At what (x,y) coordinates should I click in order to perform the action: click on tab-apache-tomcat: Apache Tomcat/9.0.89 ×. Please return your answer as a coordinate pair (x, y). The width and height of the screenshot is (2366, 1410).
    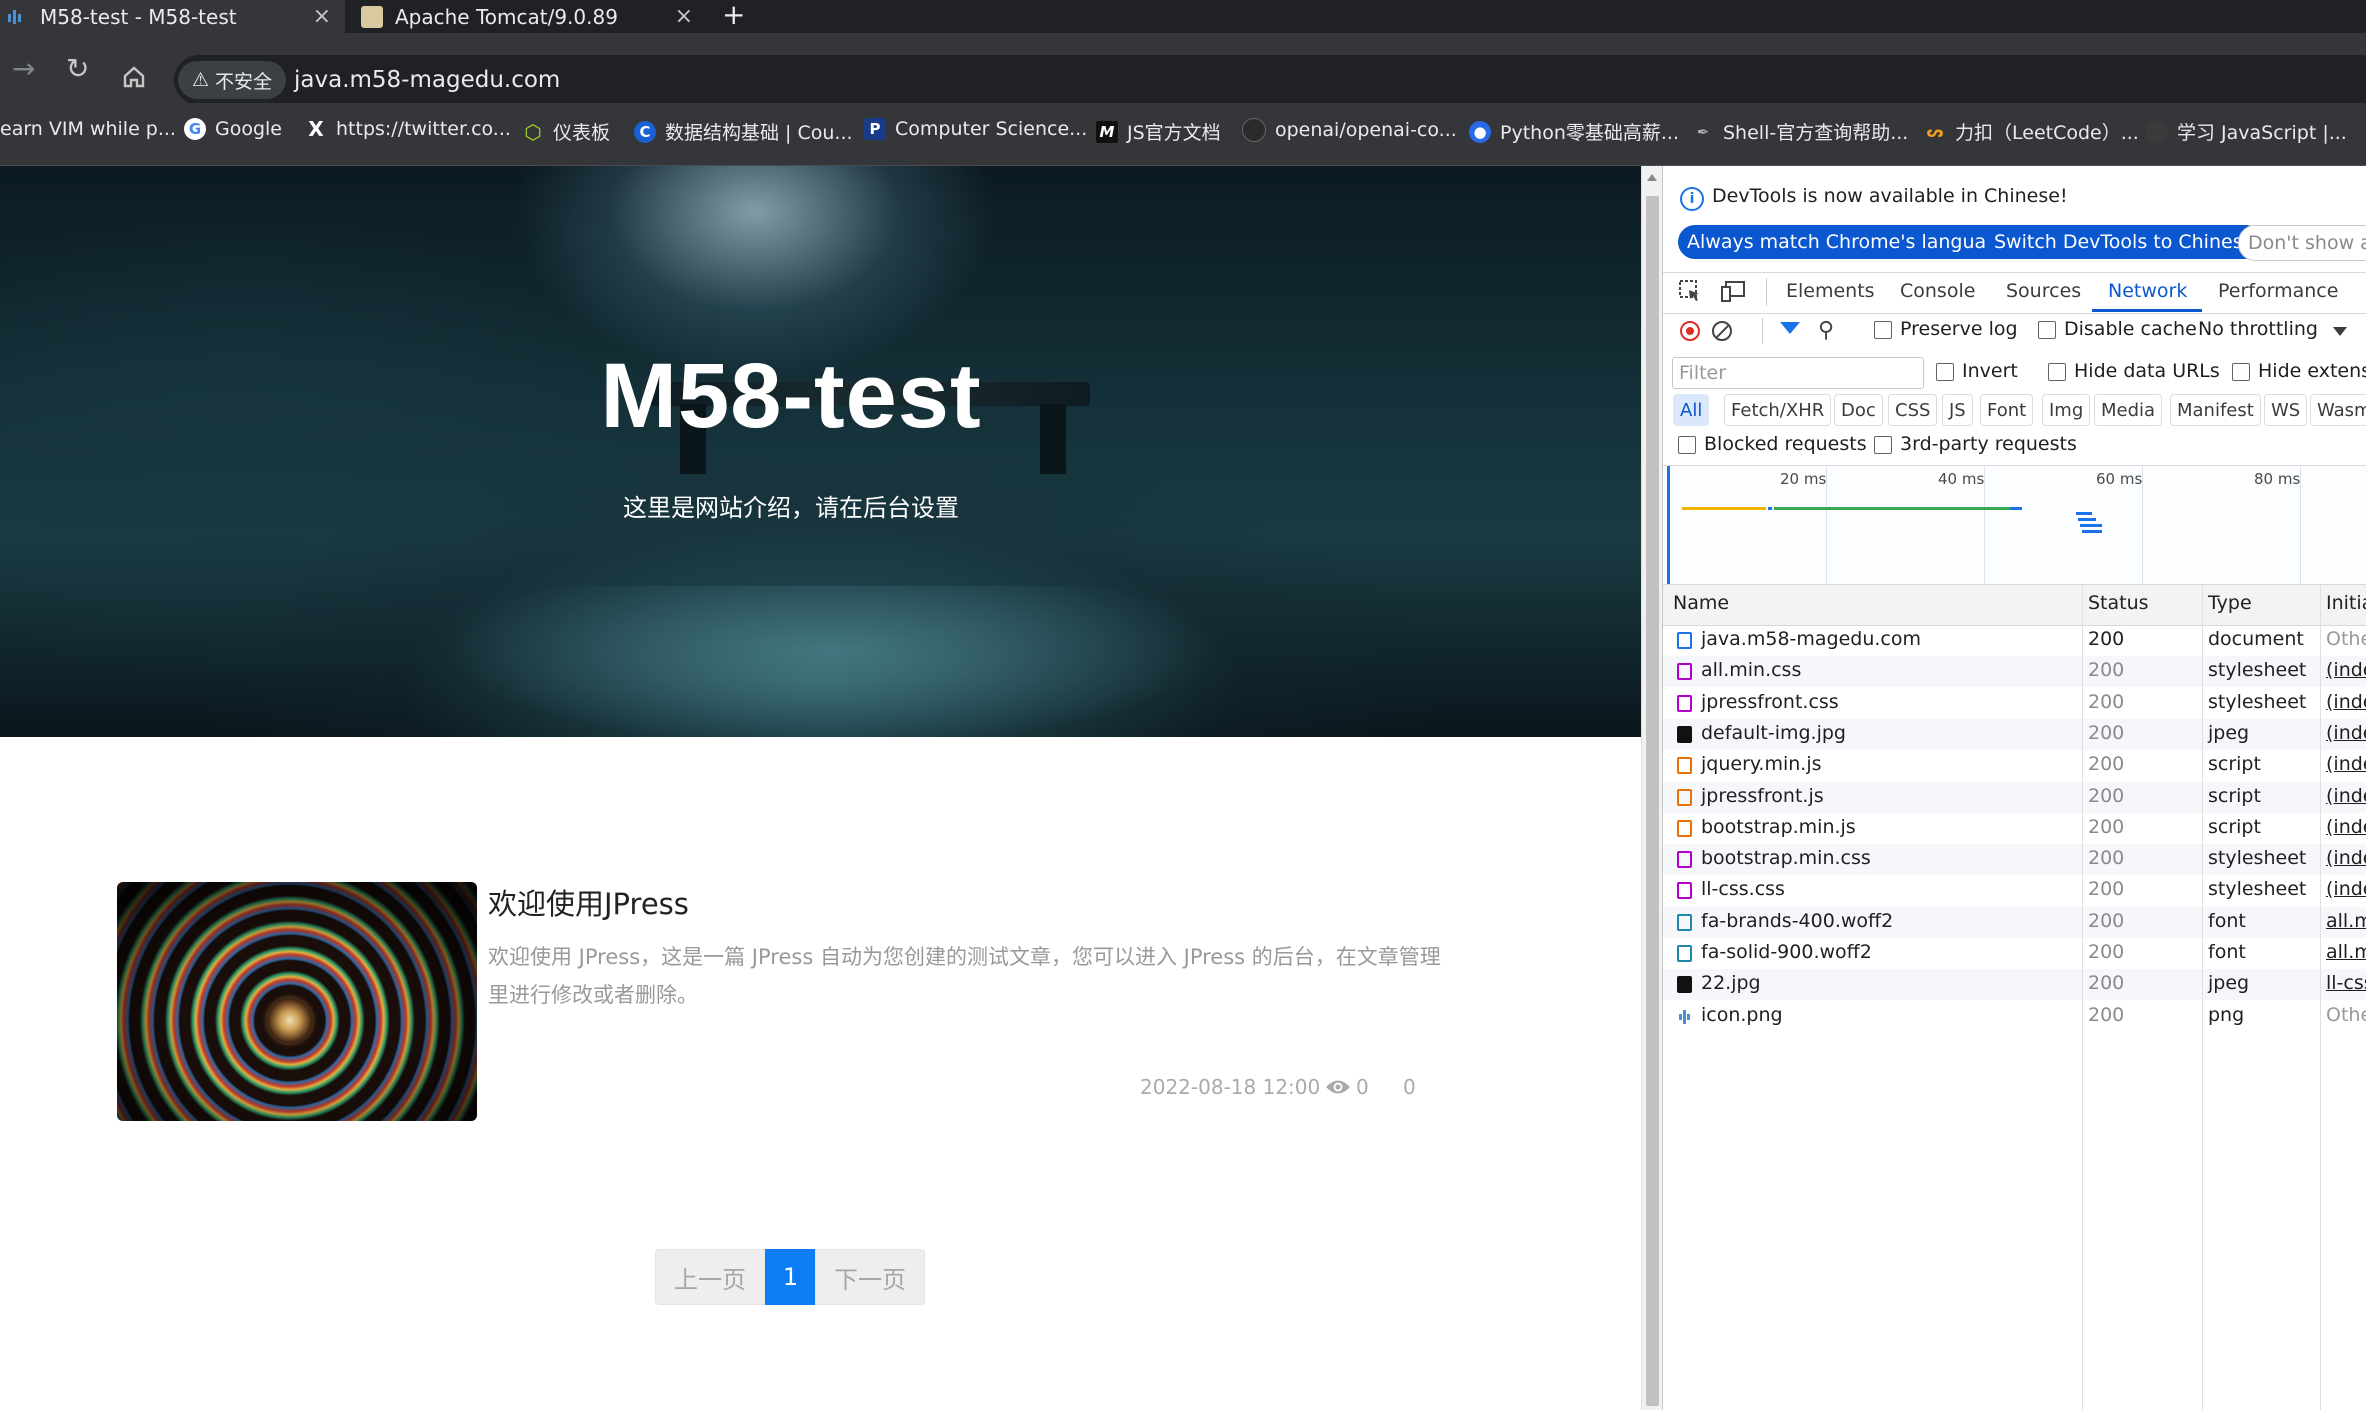
    Looking at the image, I should click on (527, 16).